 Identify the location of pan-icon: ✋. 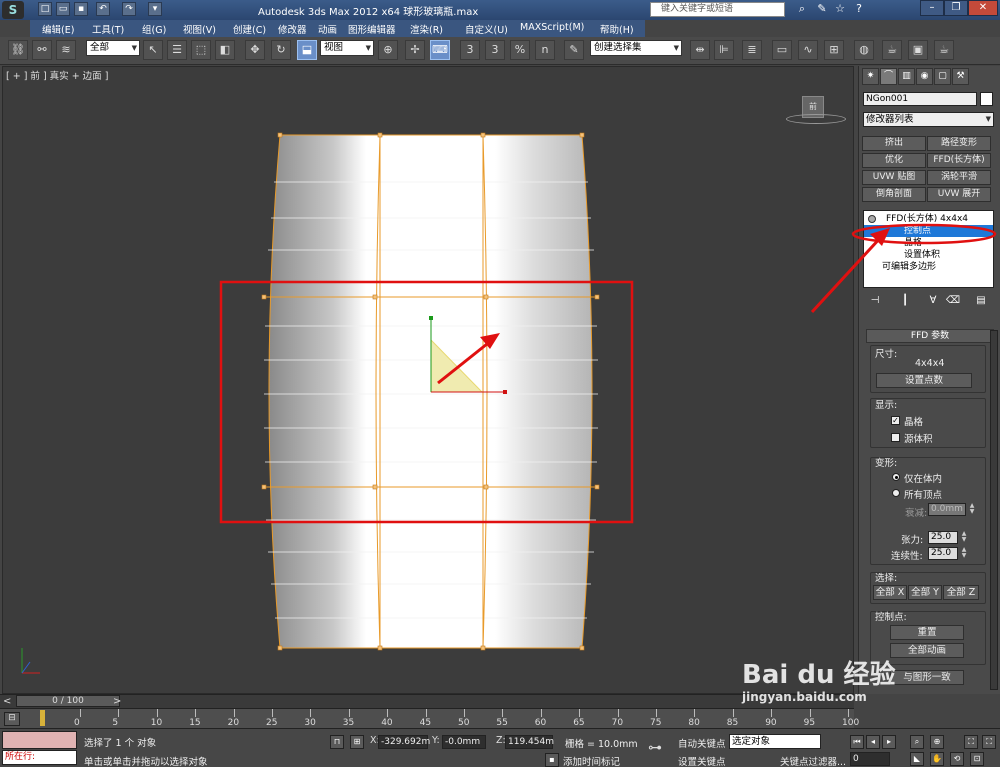
(937, 759).